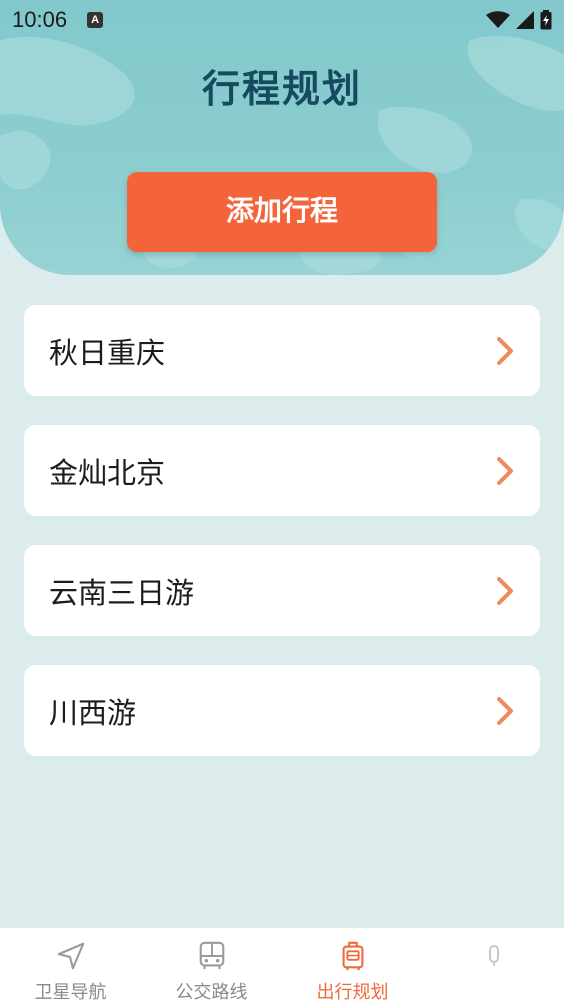 This screenshot has height=1004, width=564. What do you see at coordinates (281, 89) in the screenshot?
I see `page-title: 行程规划` at bounding box center [281, 89].